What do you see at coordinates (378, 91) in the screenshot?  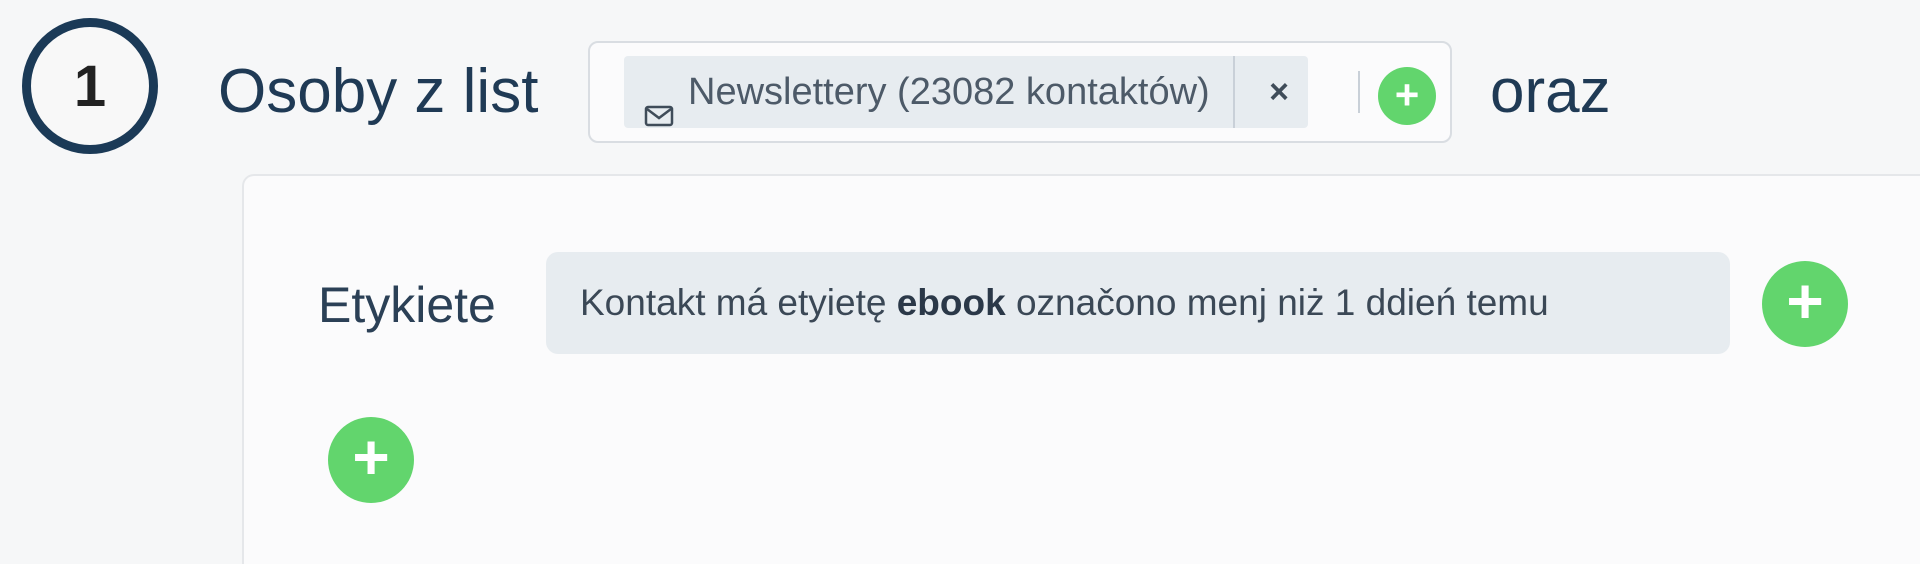 I see `lists-label: Osoby z list` at bounding box center [378, 91].